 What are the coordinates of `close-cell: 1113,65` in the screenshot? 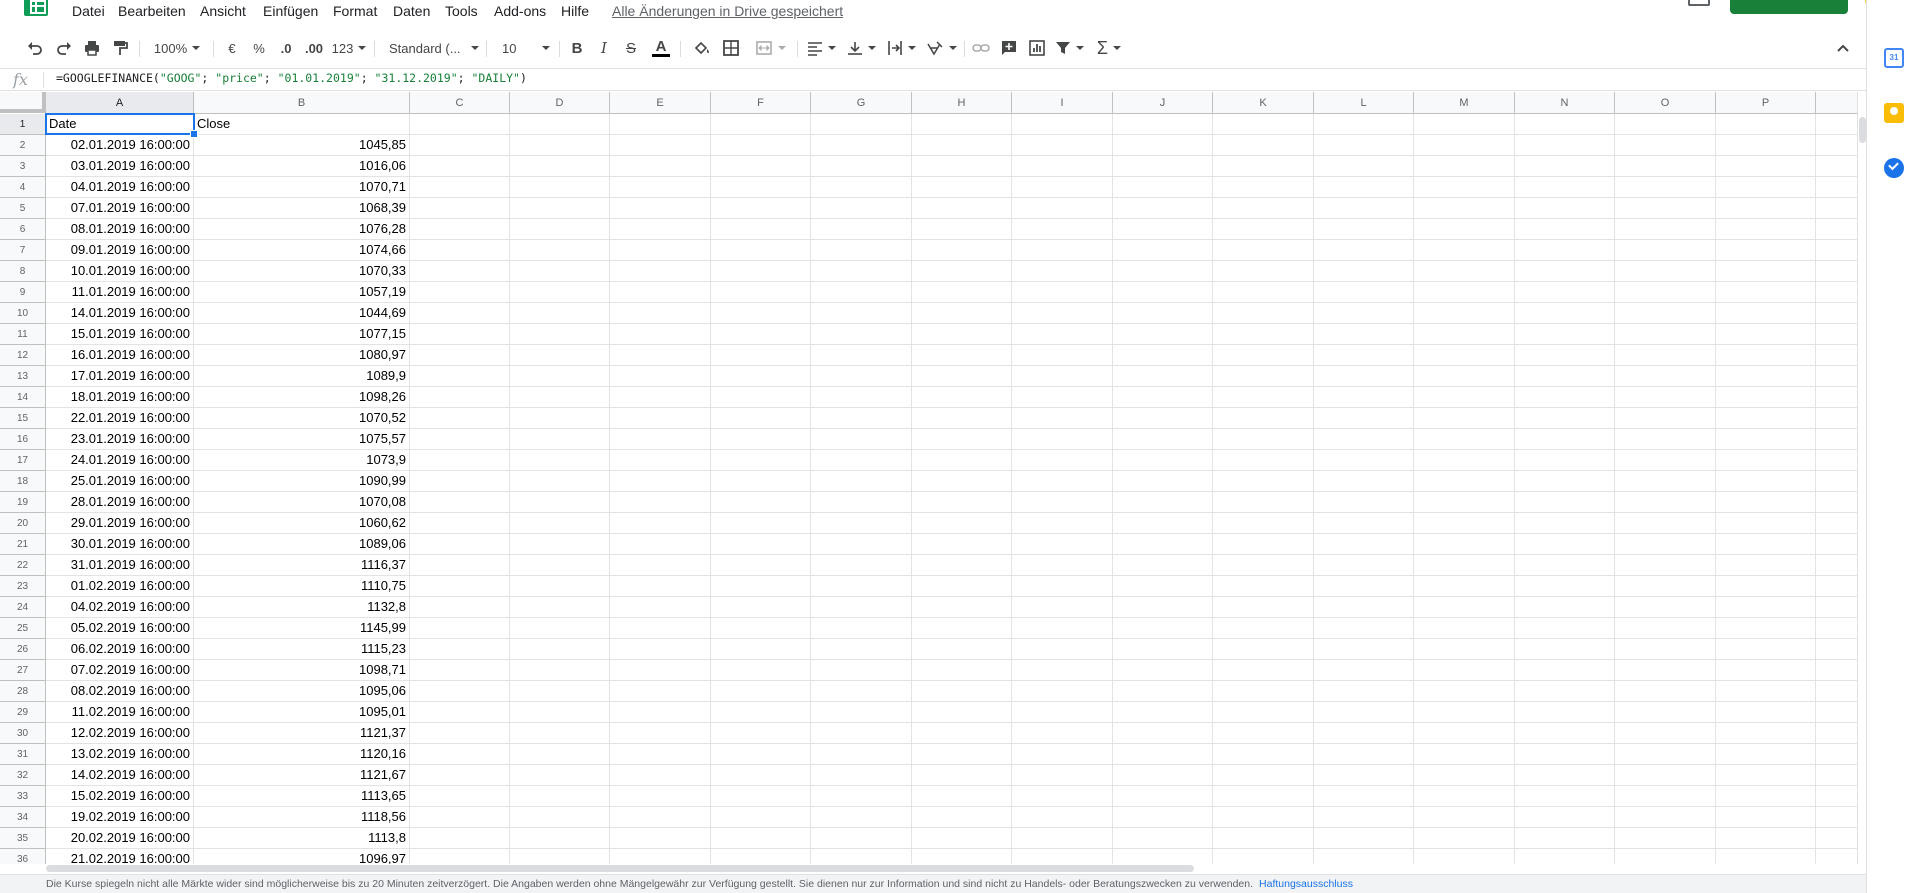 It's located at (302, 796).